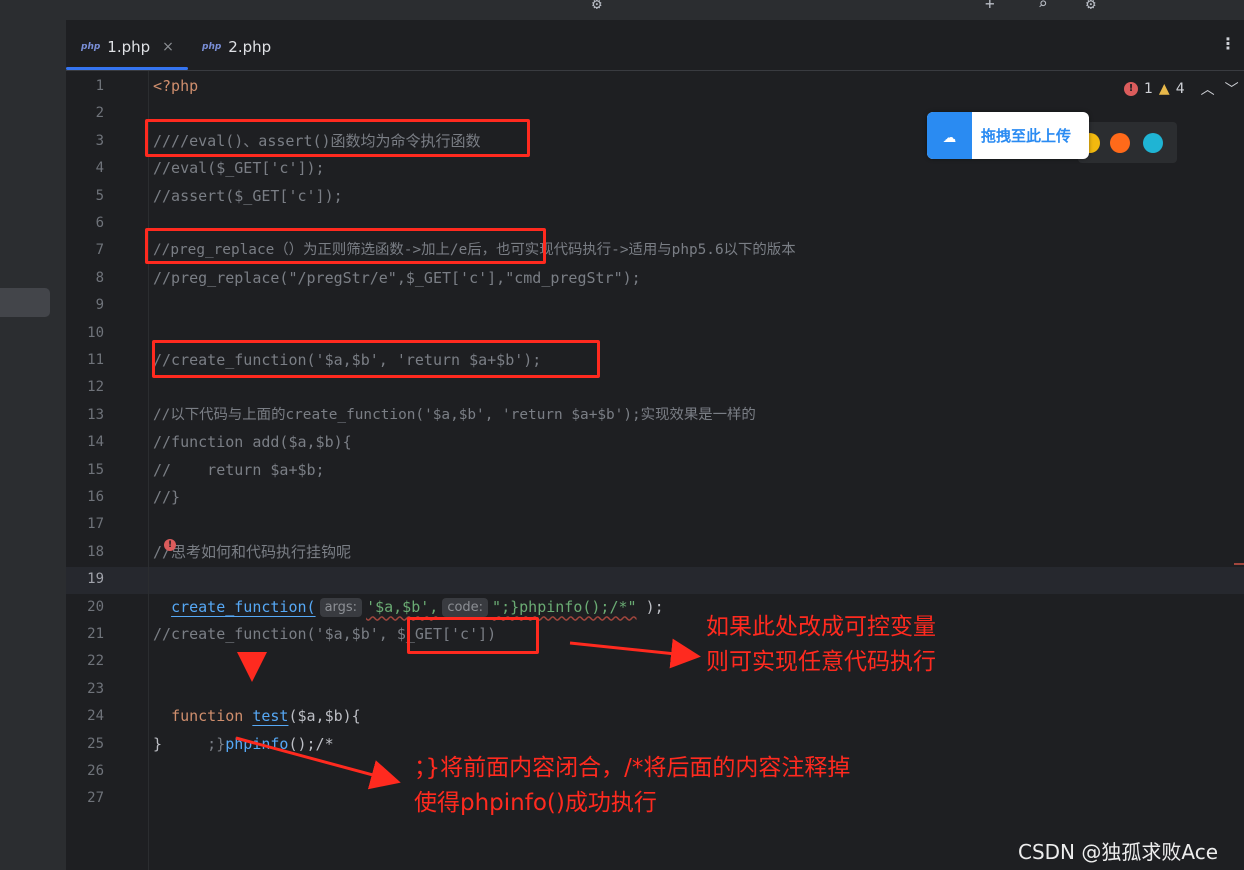 The height and width of the screenshot is (870, 1244). What do you see at coordinates (821, 662) in the screenshot?
I see `annotation-1-line-2: 则可实现任意代码执行` at bounding box center [821, 662].